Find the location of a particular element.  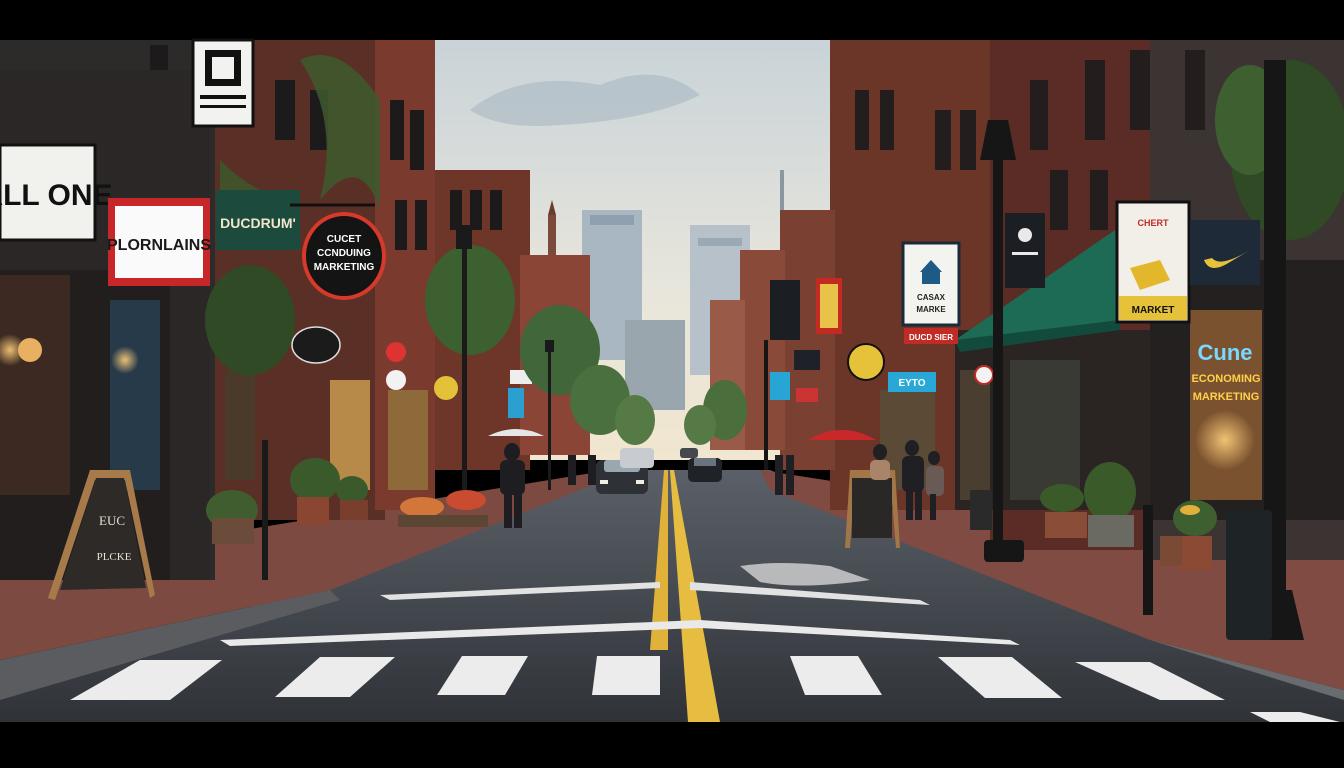

sign-ducdrum-text: DUCDRUM' is located at coordinates (258, 223).